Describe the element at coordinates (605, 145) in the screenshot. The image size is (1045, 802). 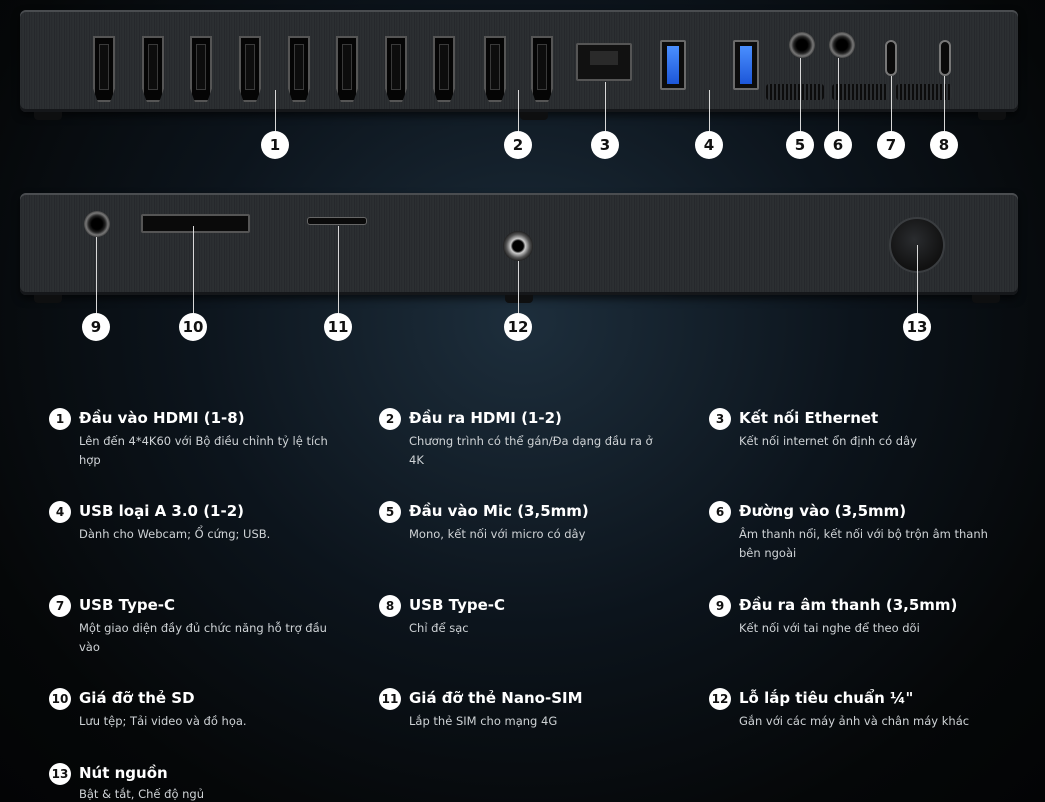
I see `callout-3: 3` at that location.